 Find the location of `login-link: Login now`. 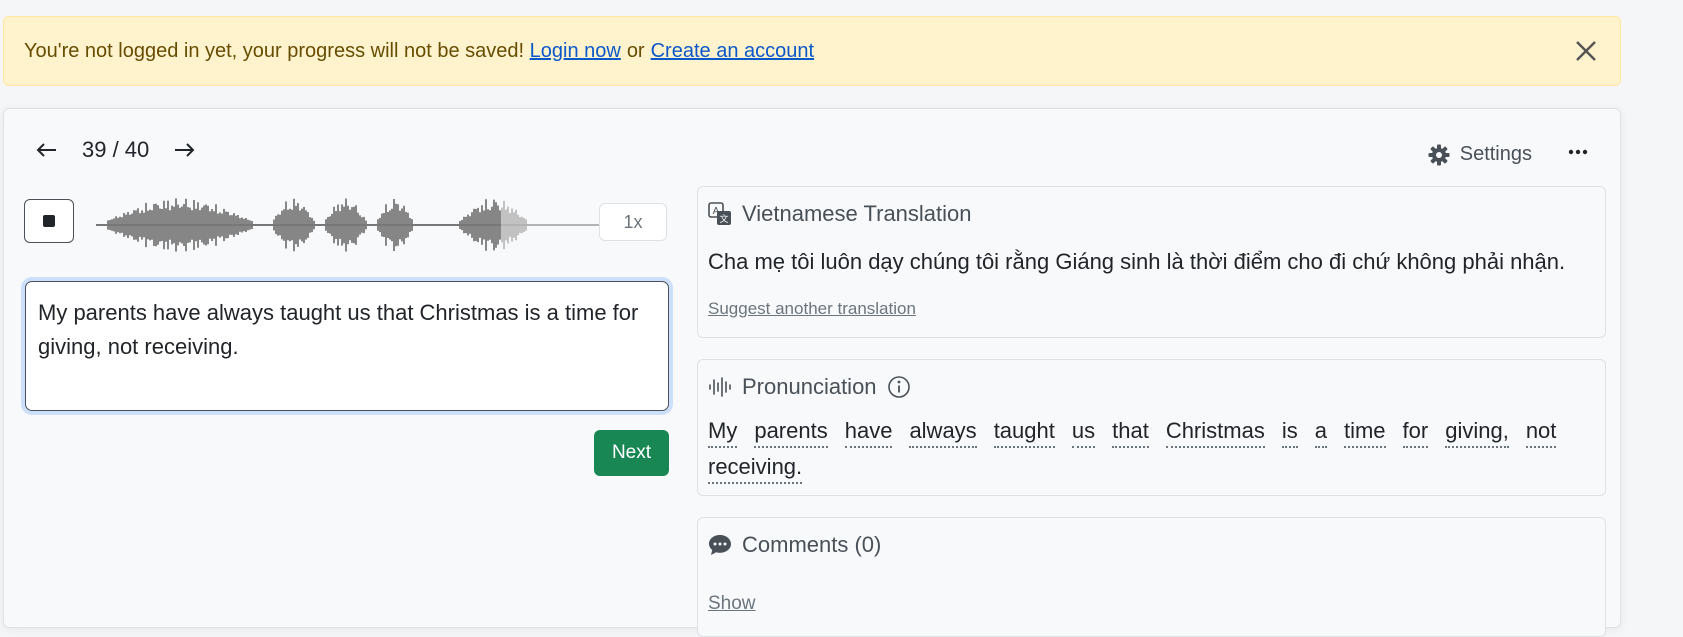

login-link: Login now is located at coordinates (575, 51).